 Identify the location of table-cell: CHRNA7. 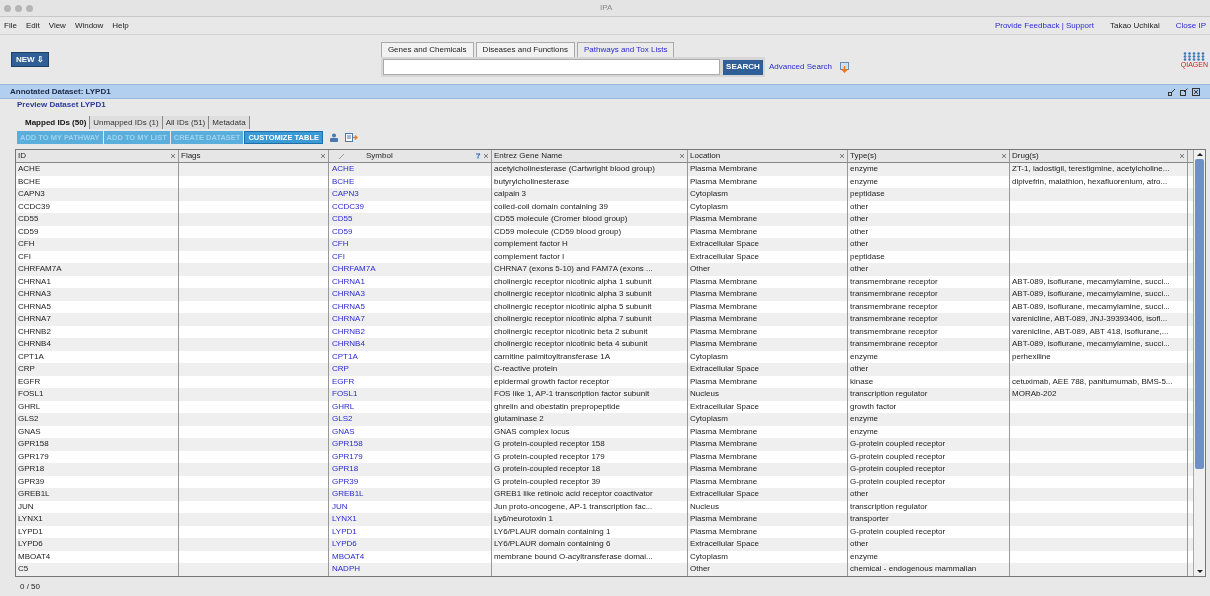
(97, 319).